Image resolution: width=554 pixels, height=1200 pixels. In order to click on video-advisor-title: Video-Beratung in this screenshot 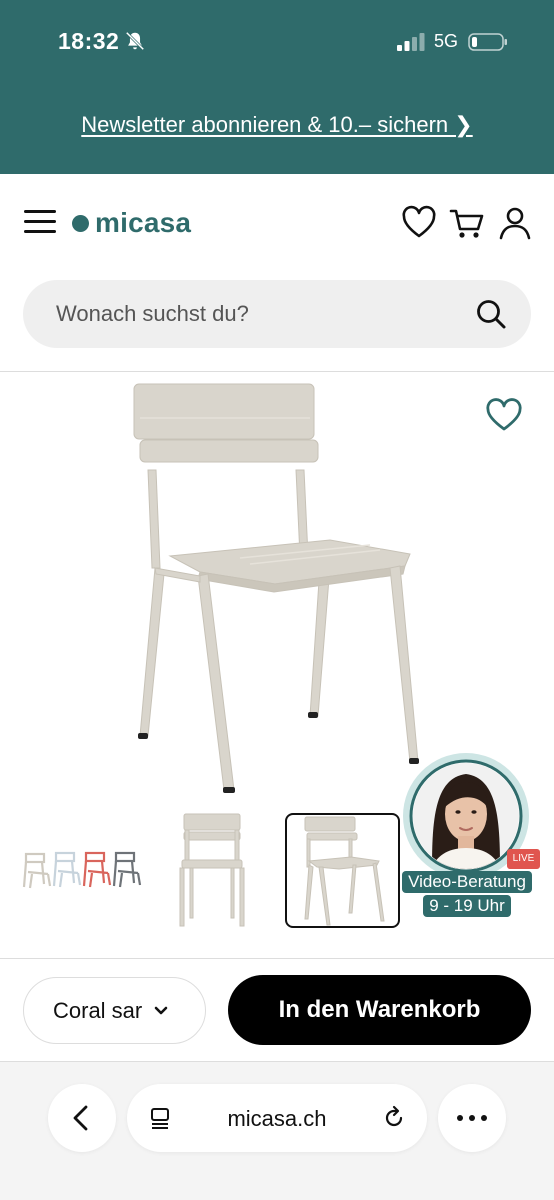, I will do `click(467, 882)`.